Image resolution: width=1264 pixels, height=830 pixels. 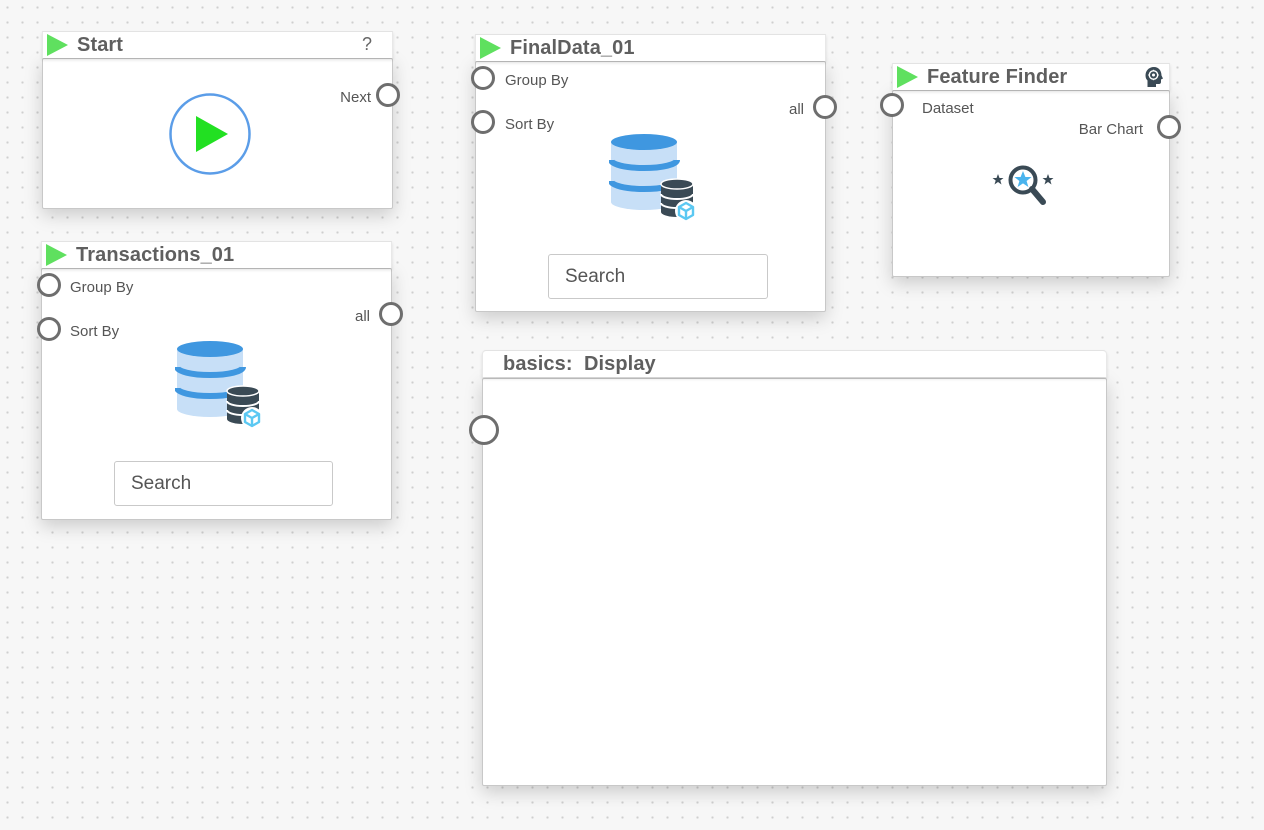 I want to click on port-bar-chart, so click(x=1169, y=127).